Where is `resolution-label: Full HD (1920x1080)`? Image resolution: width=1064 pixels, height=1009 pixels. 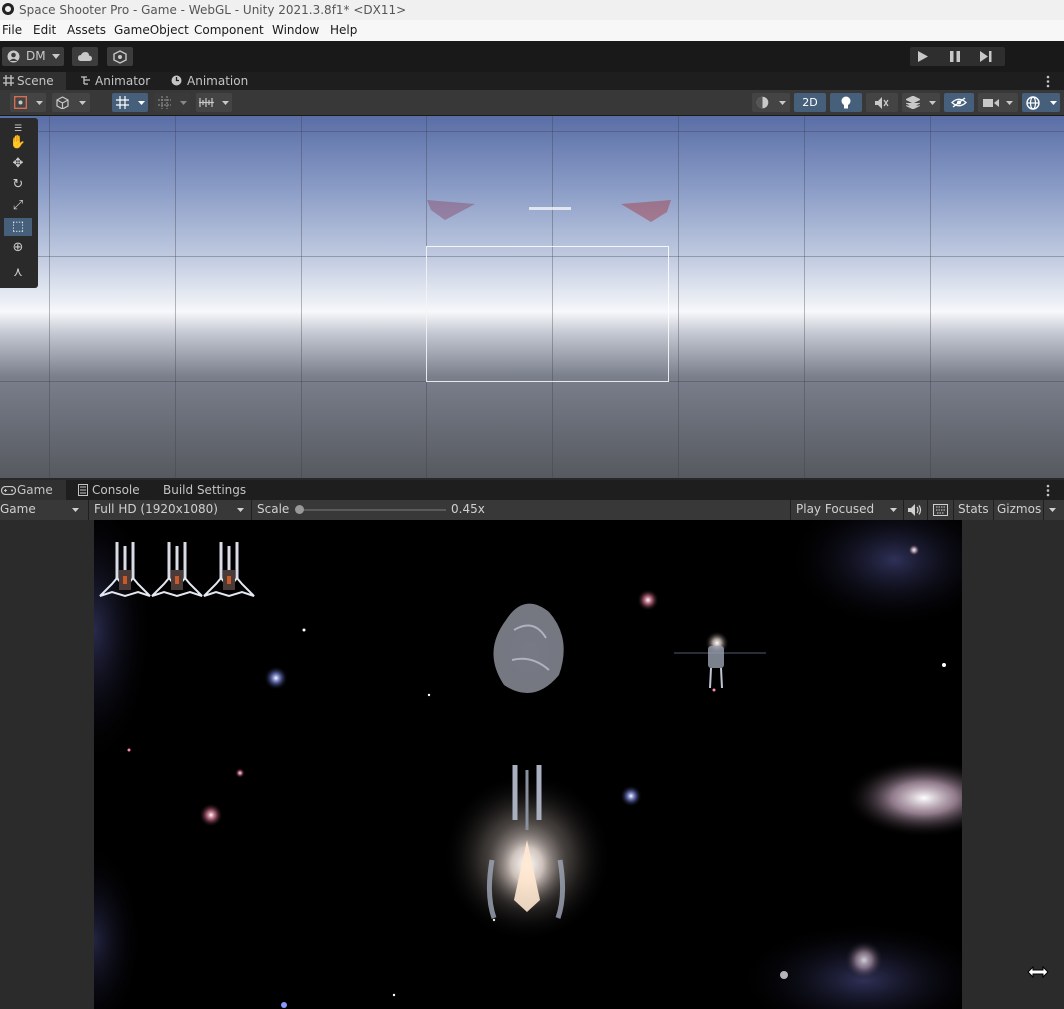 resolution-label: Full HD (1920x1080) is located at coordinates (156, 509).